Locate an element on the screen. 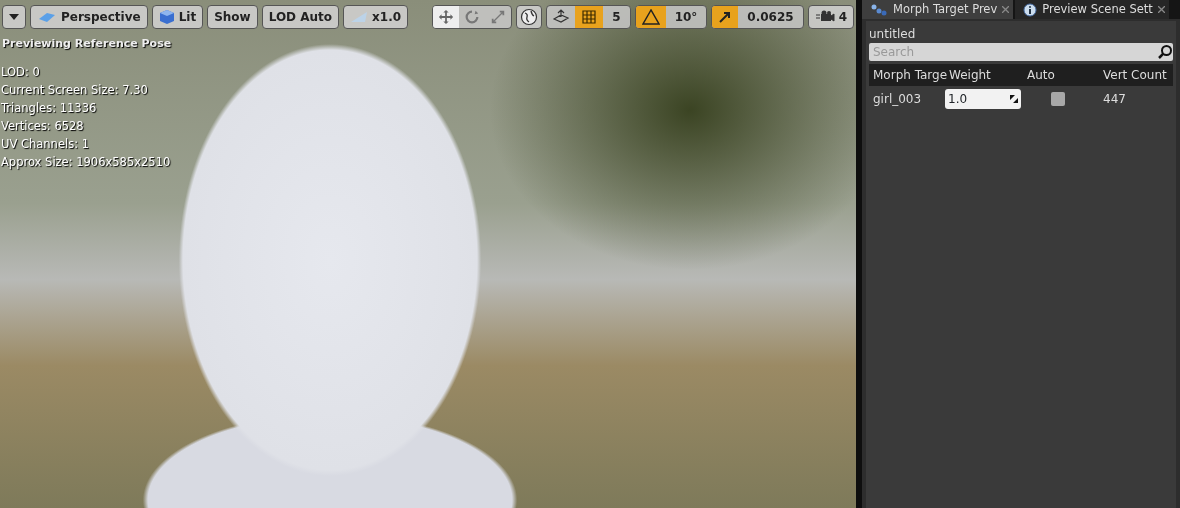 Image resolution: width=1180 pixels, height=508 pixels. view-options-button is located at coordinates (14, 17).